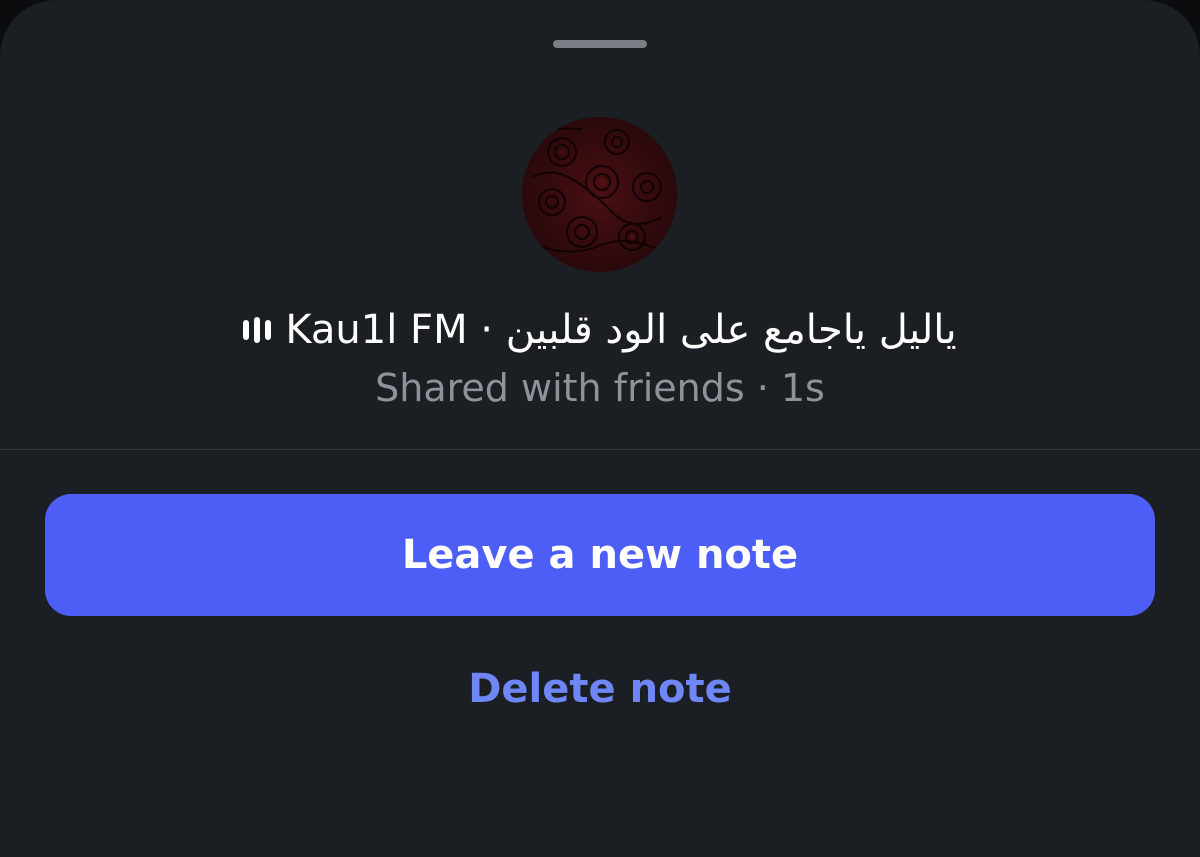  I want to click on leave-new-note-button: Leave a new note, so click(600, 555).